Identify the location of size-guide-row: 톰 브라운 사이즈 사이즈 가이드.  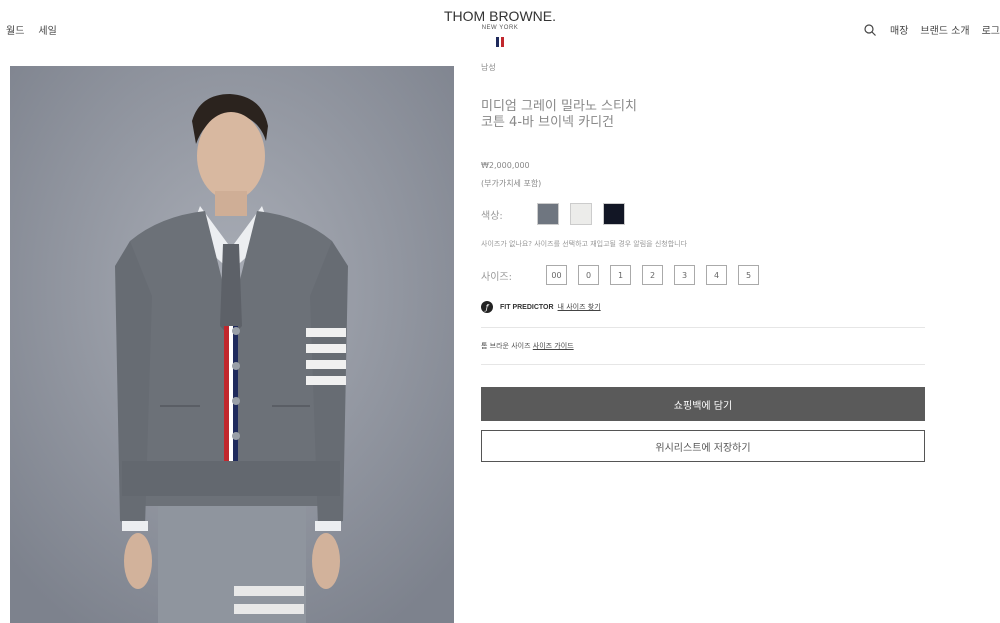
(703, 346).